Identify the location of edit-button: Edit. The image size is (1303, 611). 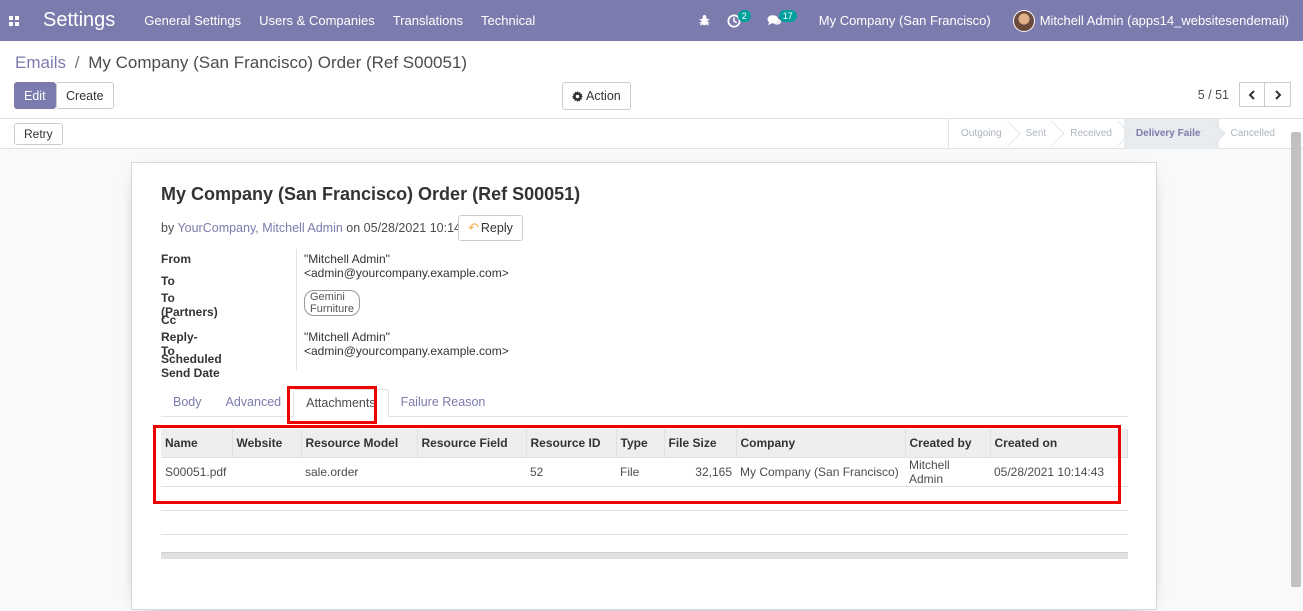
(35, 95).